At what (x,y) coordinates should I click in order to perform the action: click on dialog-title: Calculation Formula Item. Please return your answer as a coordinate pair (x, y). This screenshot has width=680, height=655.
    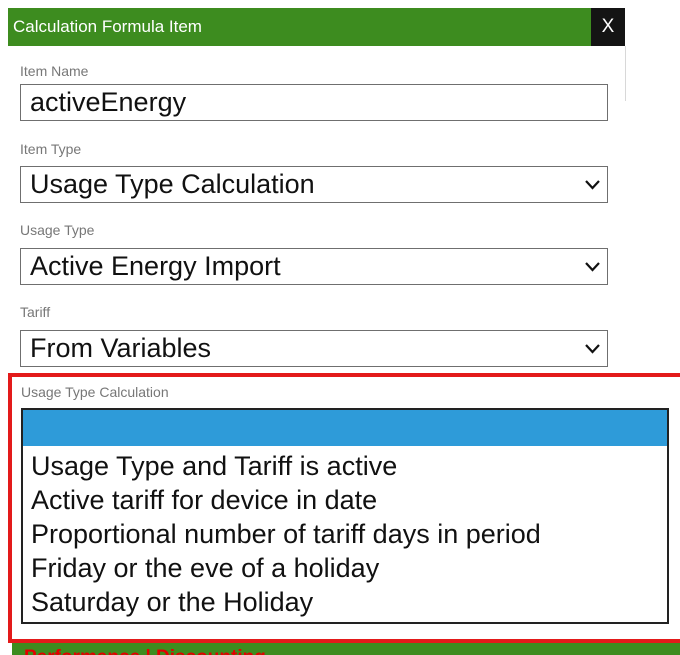
    Looking at the image, I should click on (107, 26).